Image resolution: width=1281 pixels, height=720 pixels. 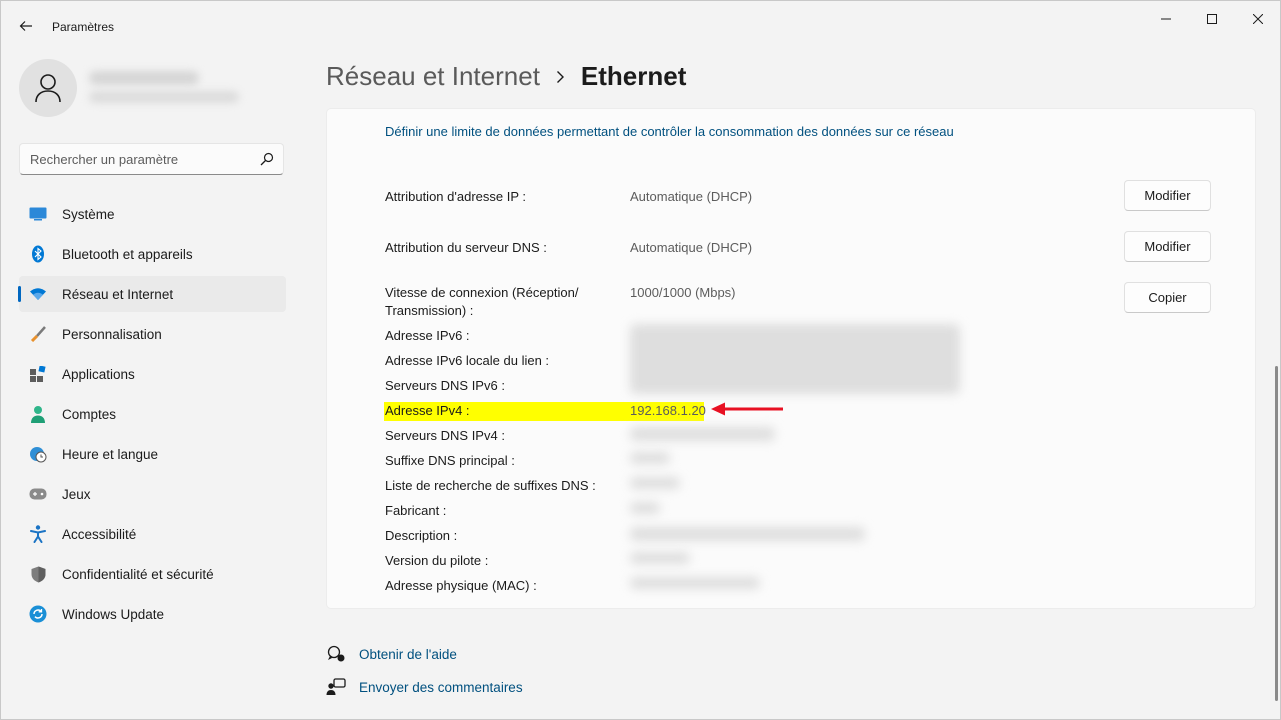 I want to click on prop-label-ipv6-link-local: Adresse IPv6 locale du lien :, so click(x=467, y=360).